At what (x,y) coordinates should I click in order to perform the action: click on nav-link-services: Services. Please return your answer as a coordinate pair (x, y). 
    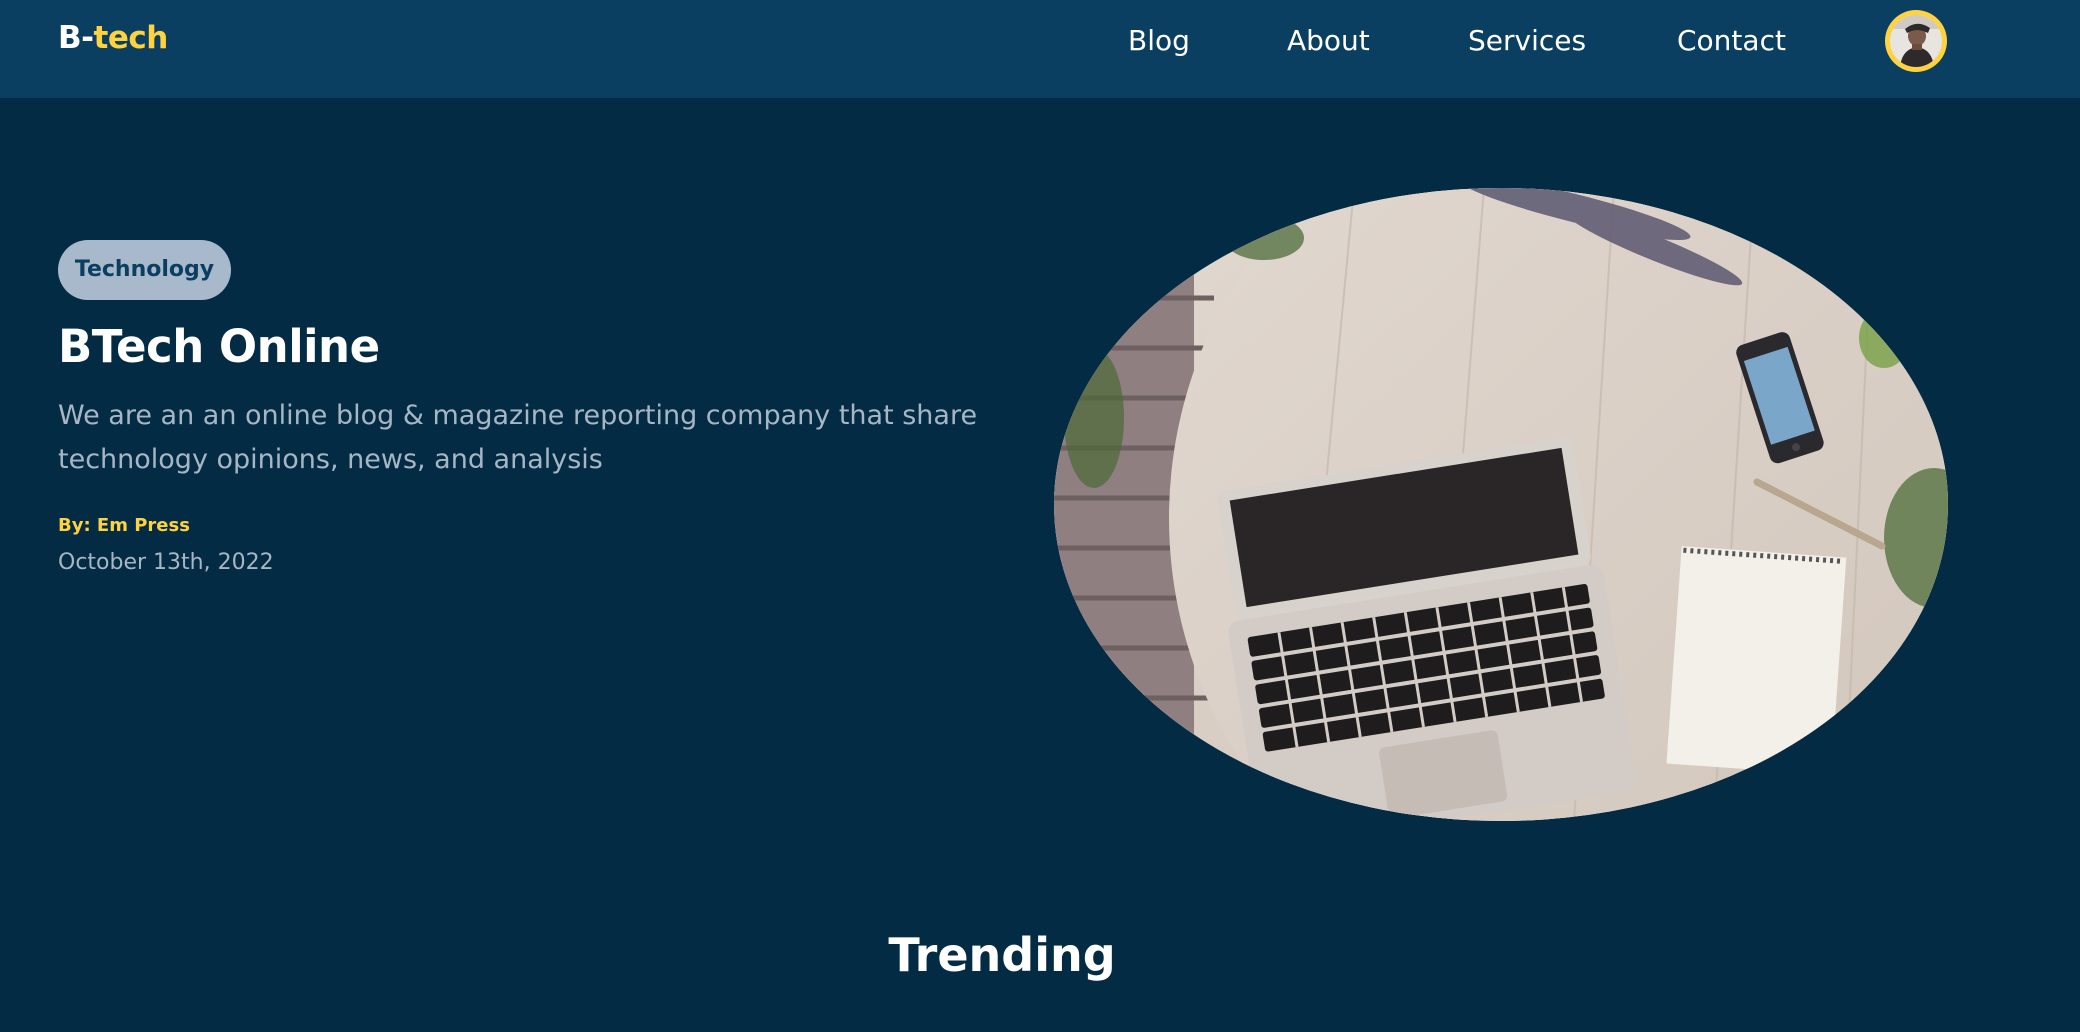
    Looking at the image, I should click on (1527, 40).